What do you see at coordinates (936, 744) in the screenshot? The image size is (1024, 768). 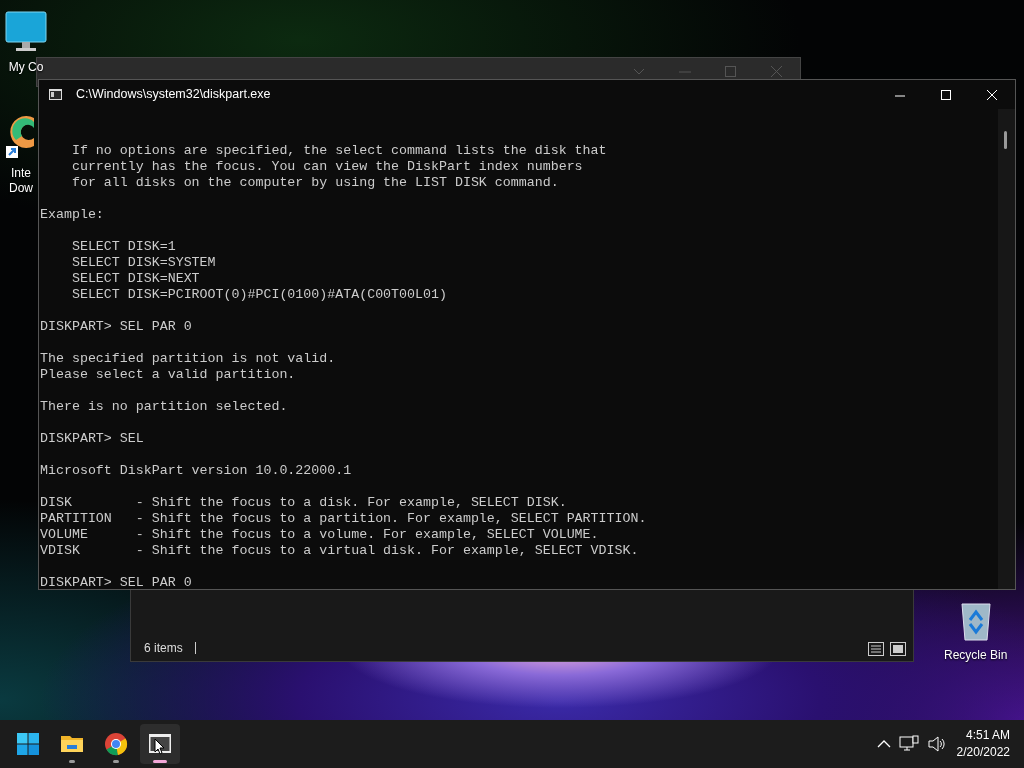 I see `volume-icon` at bounding box center [936, 744].